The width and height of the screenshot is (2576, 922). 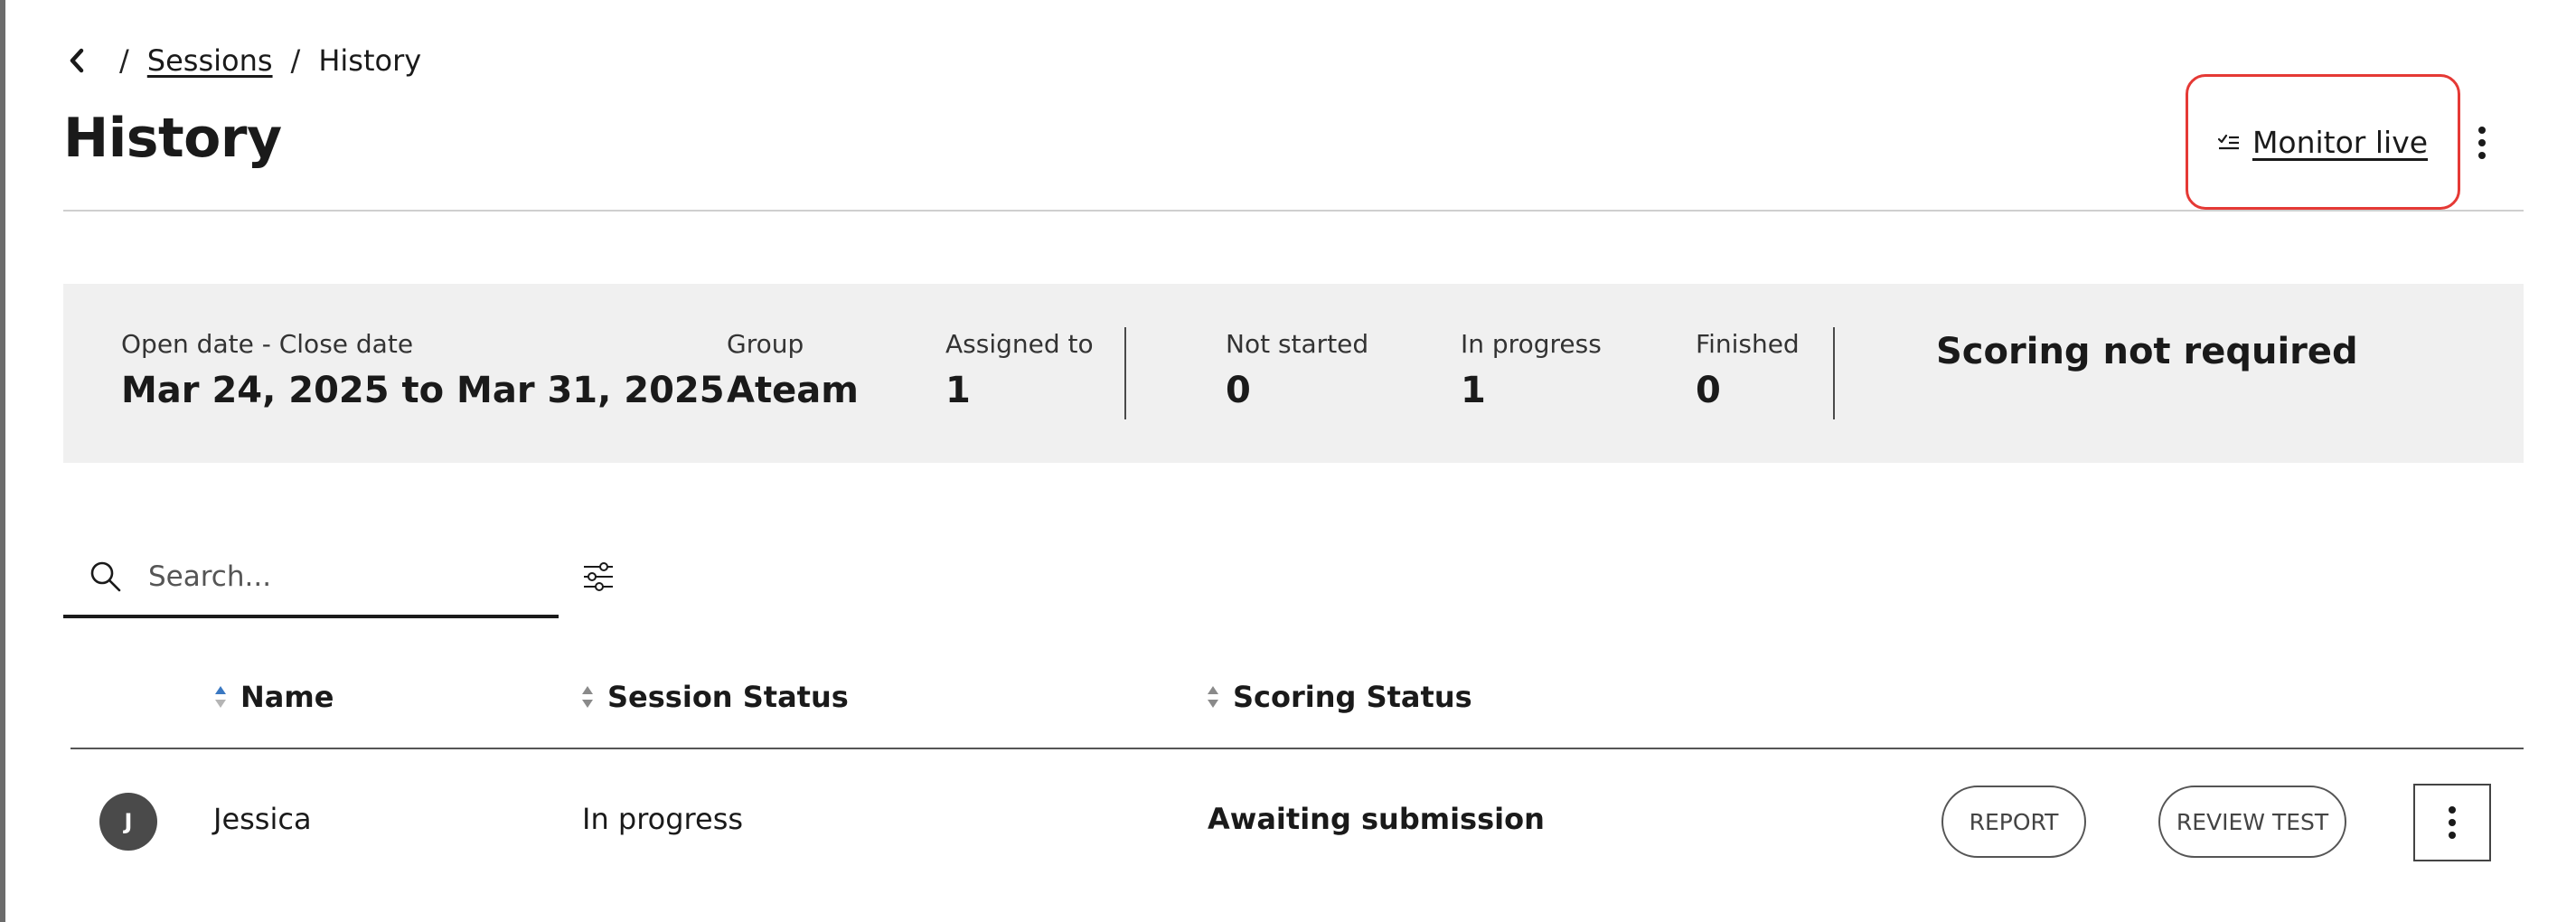 I want to click on column-header-label: Name, so click(x=287, y=697).